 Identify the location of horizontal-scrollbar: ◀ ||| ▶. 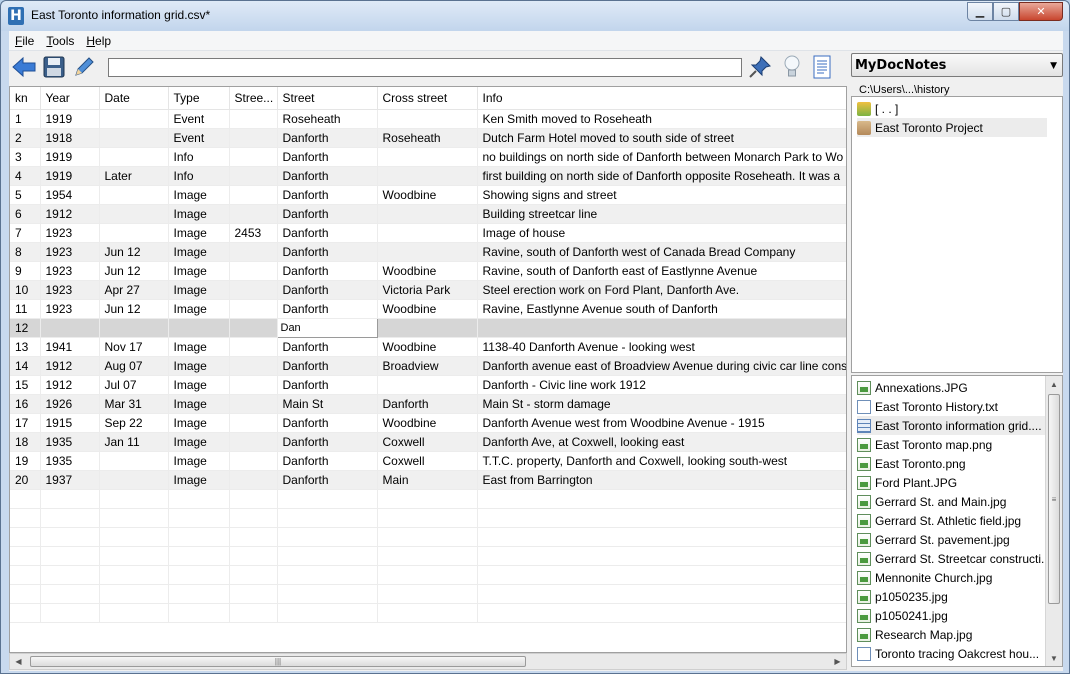
(428, 661).